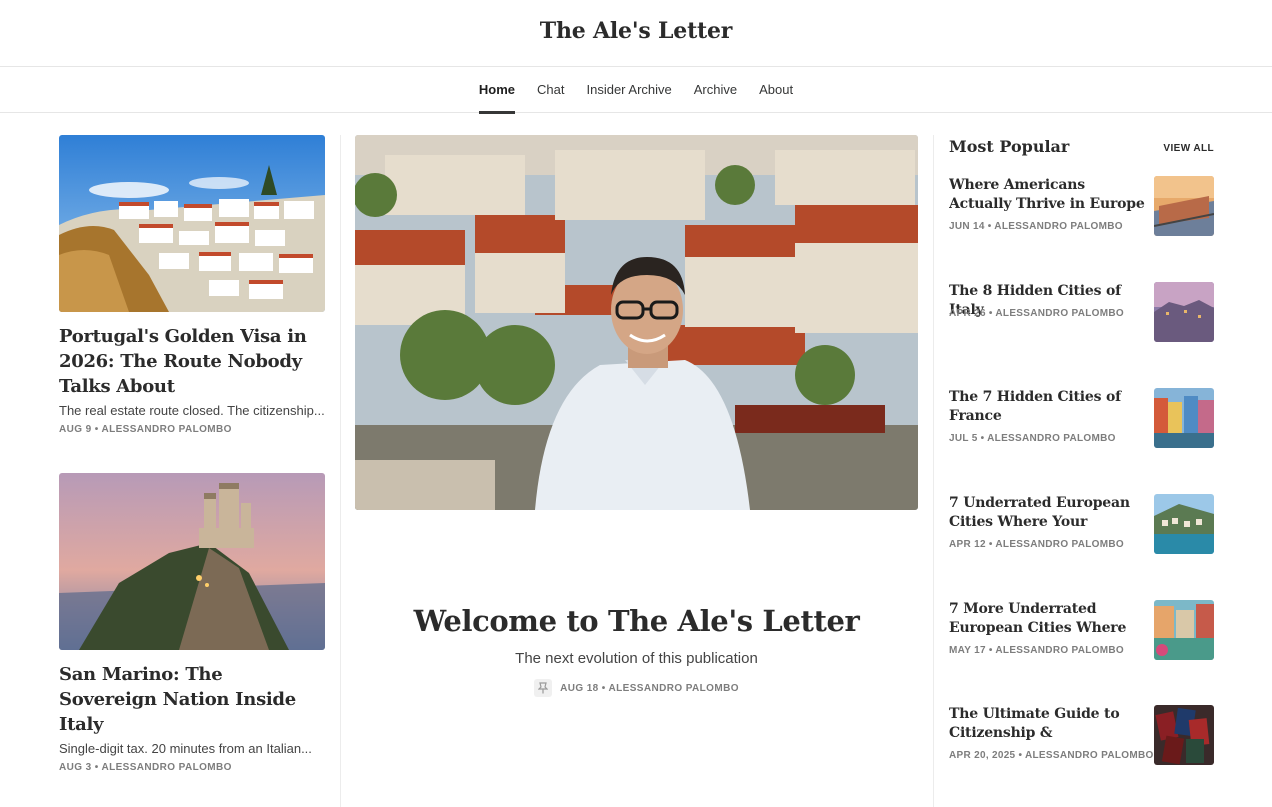 The width and height of the screenshot is (1272, 807). What do you see at coordinates (1009, 146) in the screenshot?
I see `most-popular-heading: Most Popular` at bounding box center [1009, 146].